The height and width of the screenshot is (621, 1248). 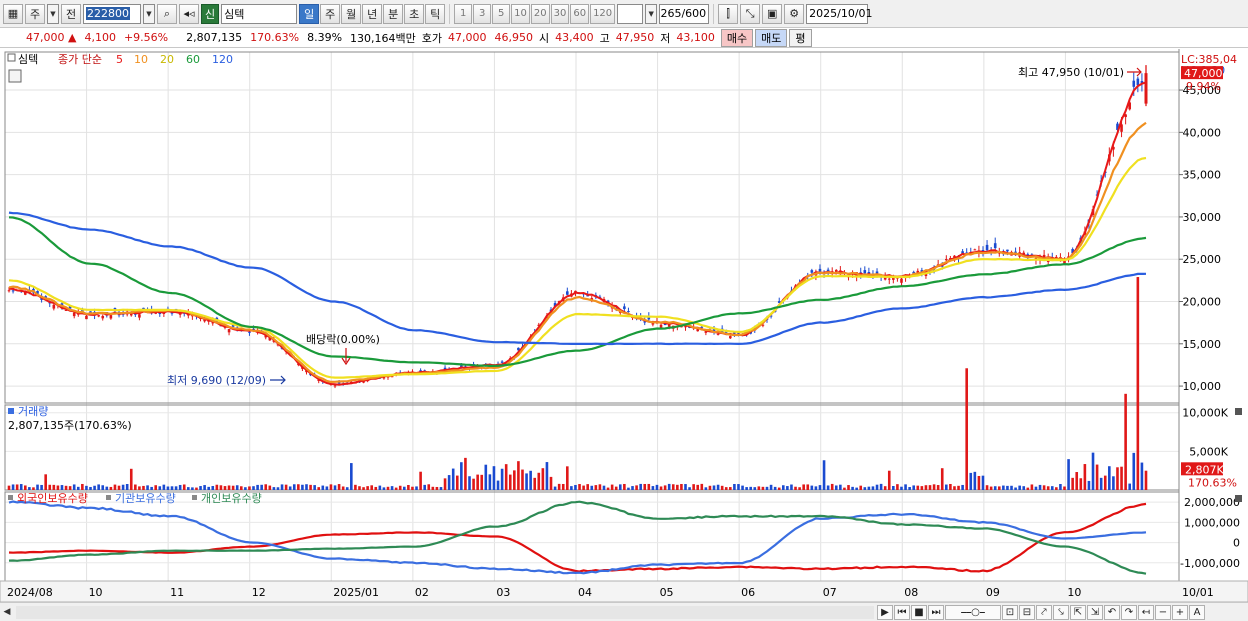 What do you see at coordinates (422, 592) in the screenshot?
I see `x-tick-label: 02` at bounding box center [422, 592].